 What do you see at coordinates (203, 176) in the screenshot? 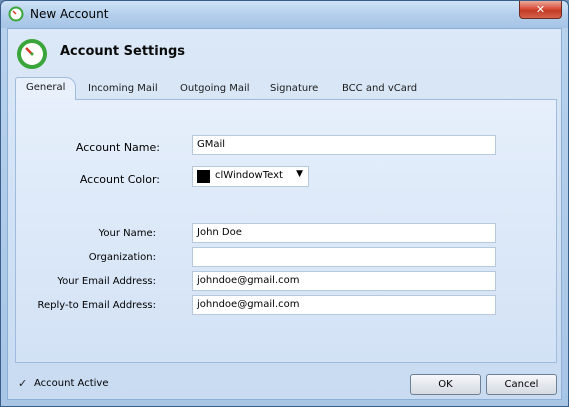
I see `color-swatch` at bounding box center [203, 176].